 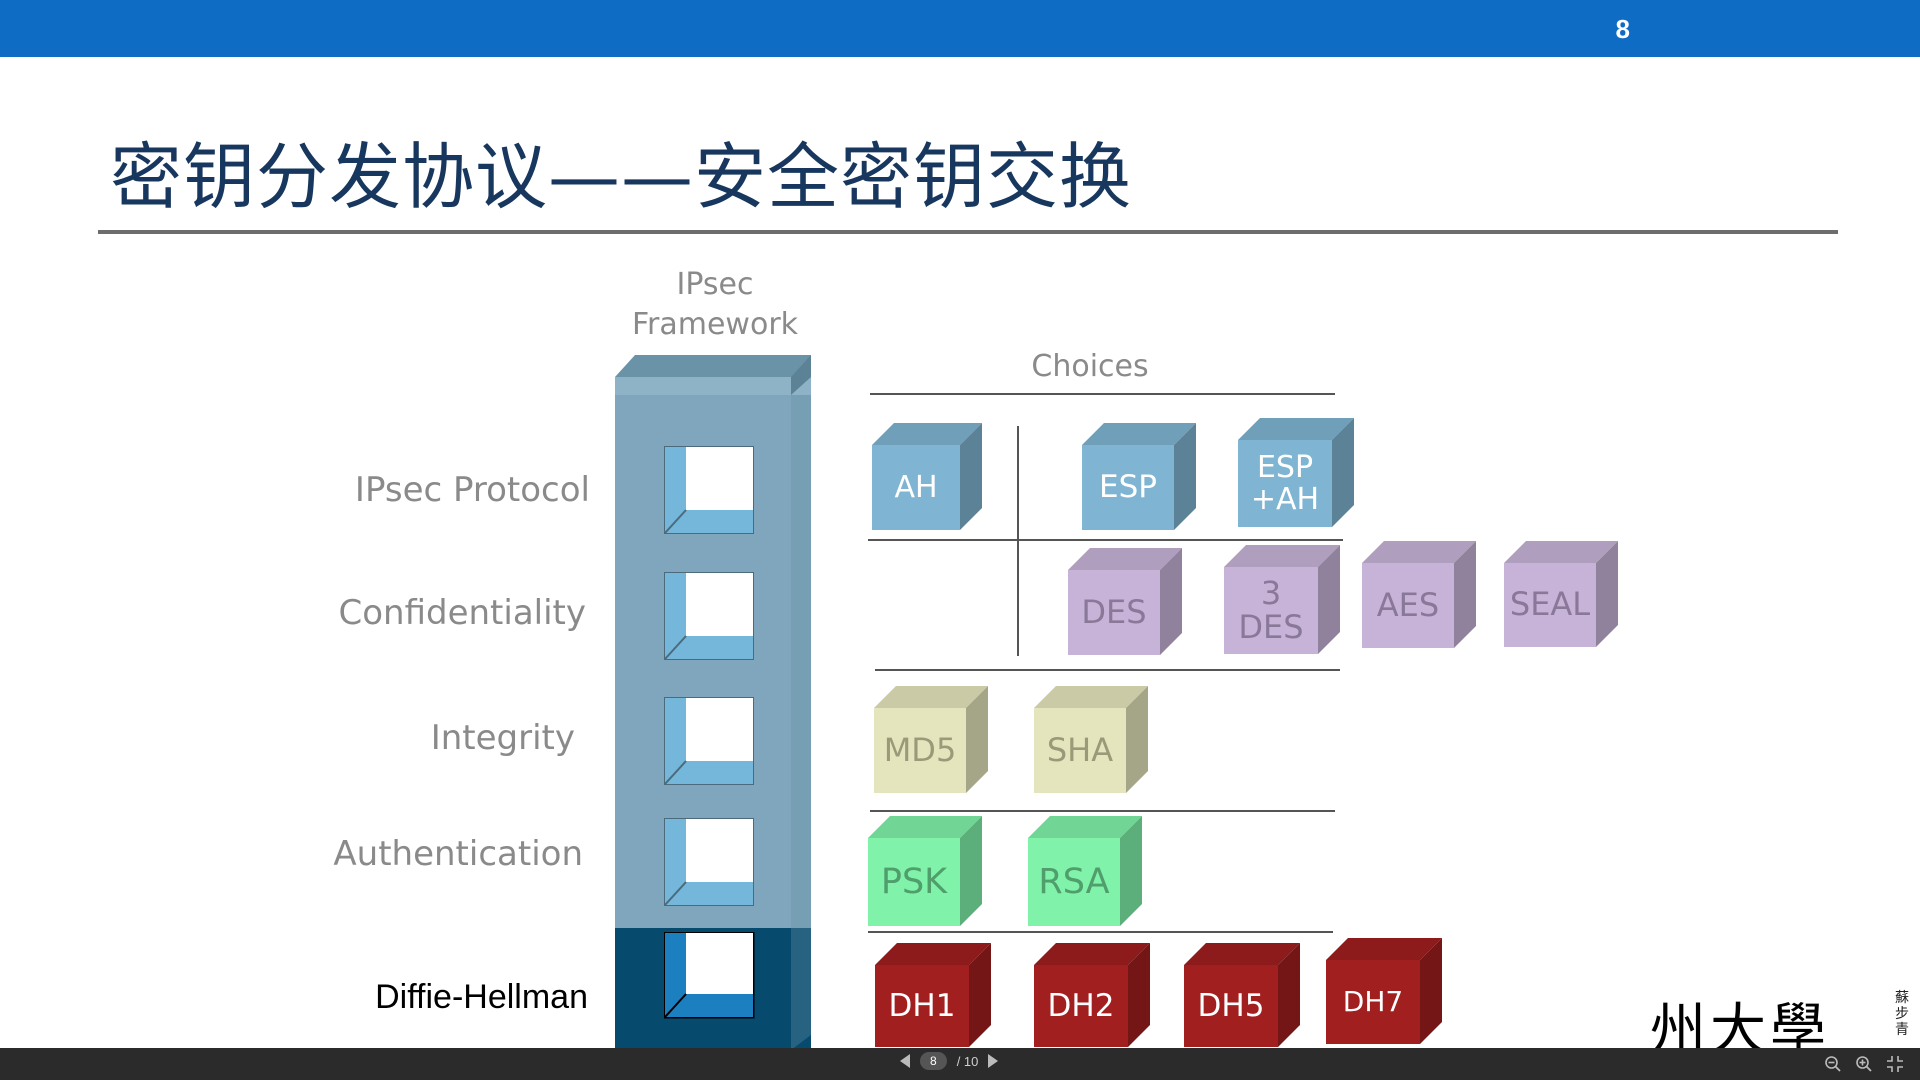 I want to click on choice-label: MD5, so click(x=920, y=750).